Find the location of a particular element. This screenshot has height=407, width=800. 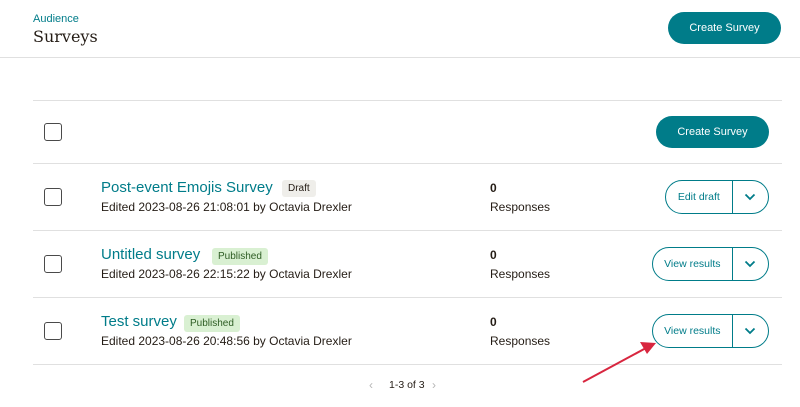

chevron-right-icon: › is located at coordinates (434, 385).